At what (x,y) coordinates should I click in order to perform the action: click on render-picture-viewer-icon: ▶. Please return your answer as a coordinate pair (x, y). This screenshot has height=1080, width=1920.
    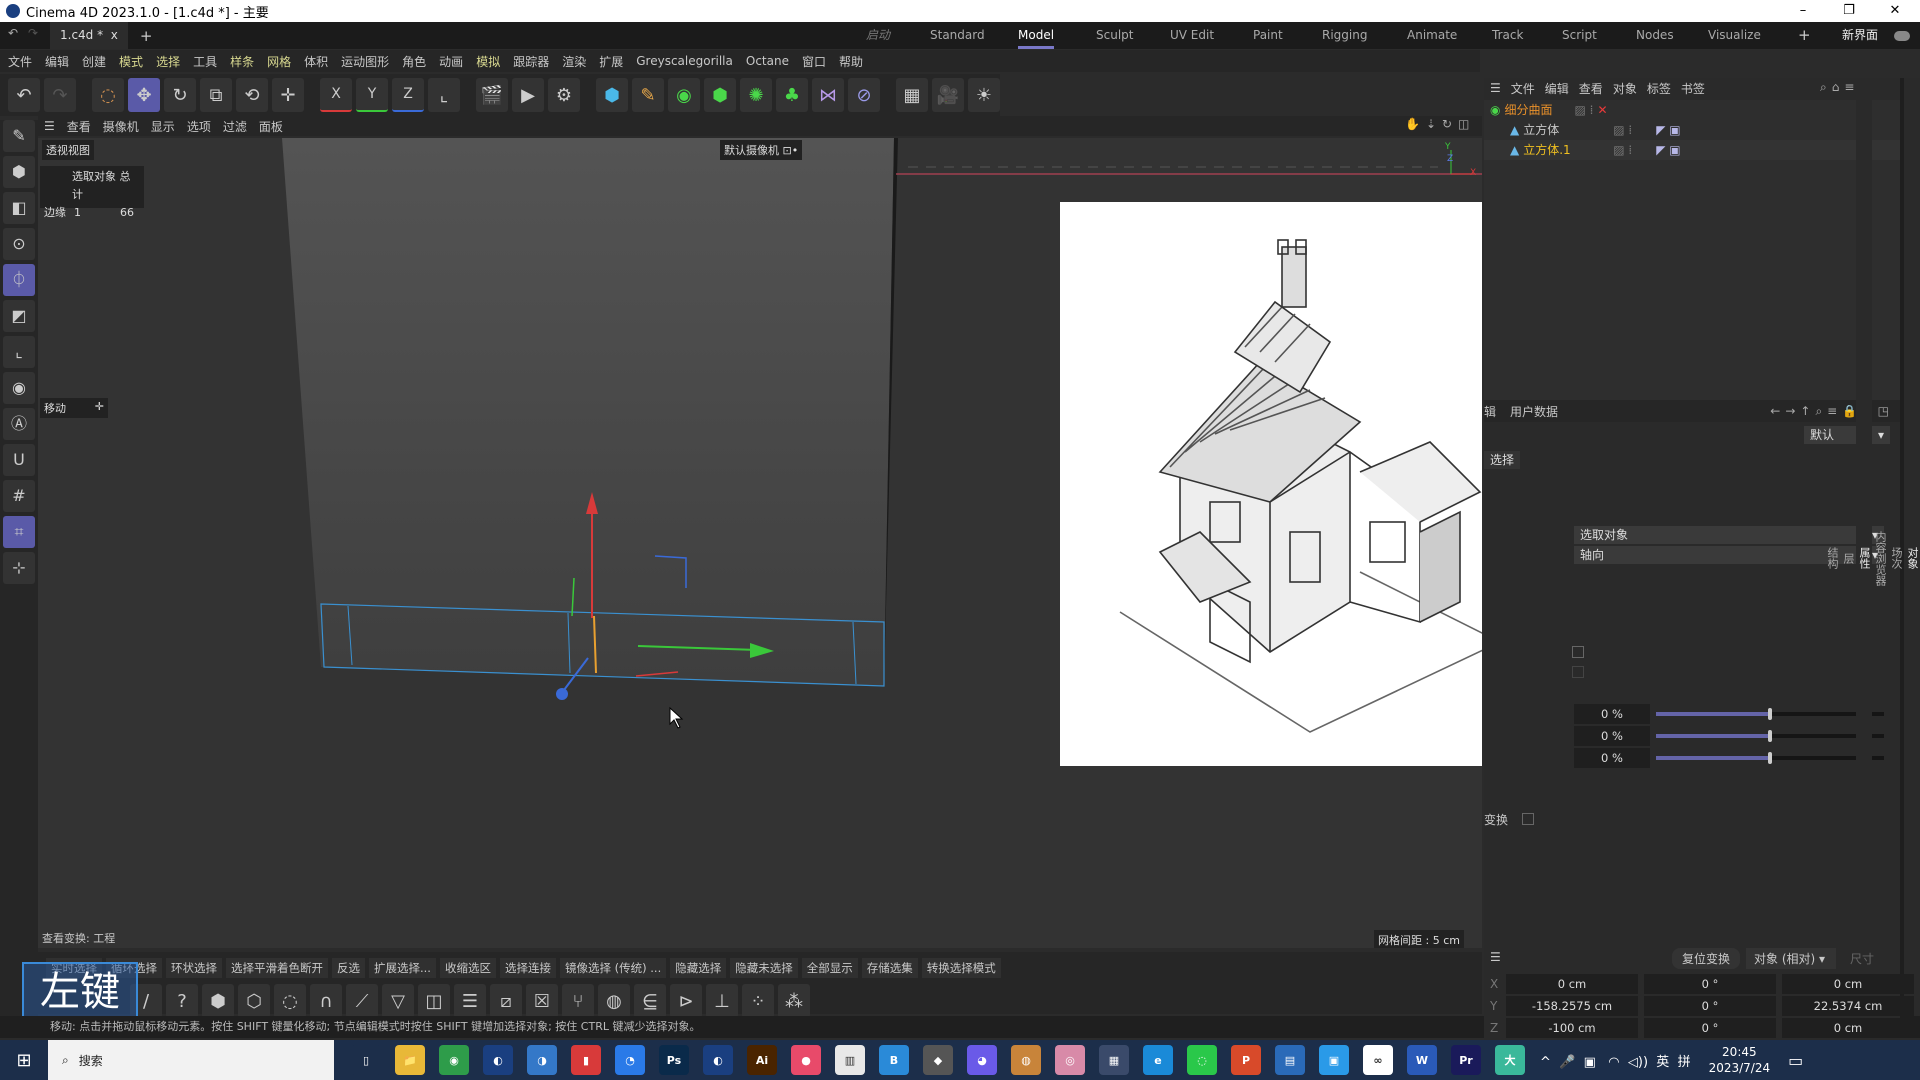
    Looking at the image, I should click on (528, 95).